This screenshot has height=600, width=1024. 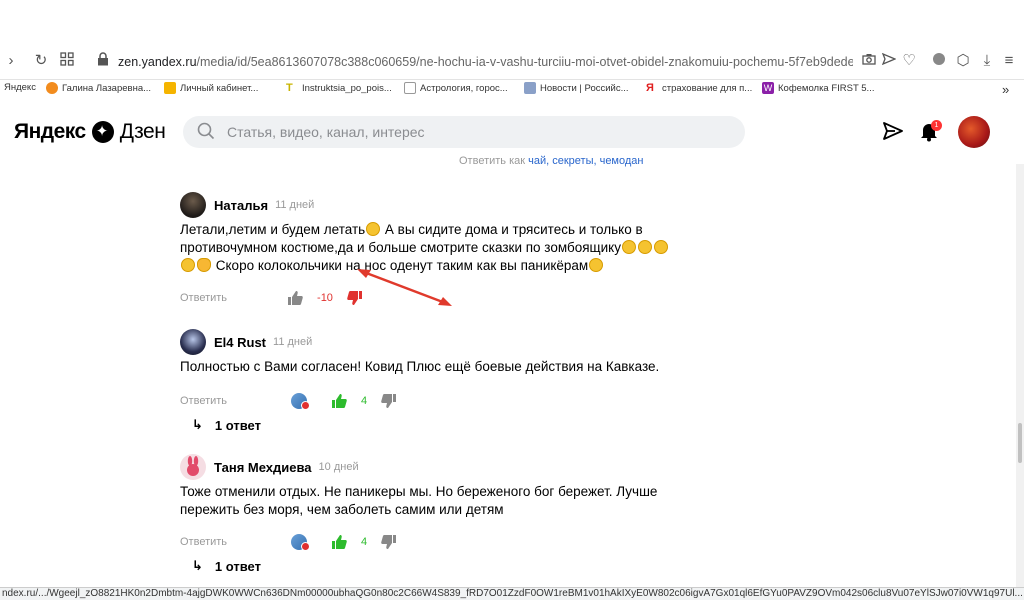 What do you see at coordinates (142, 131) in the screenshot?
I see `logo-product: Дзен` at bounding box center [142, 131].